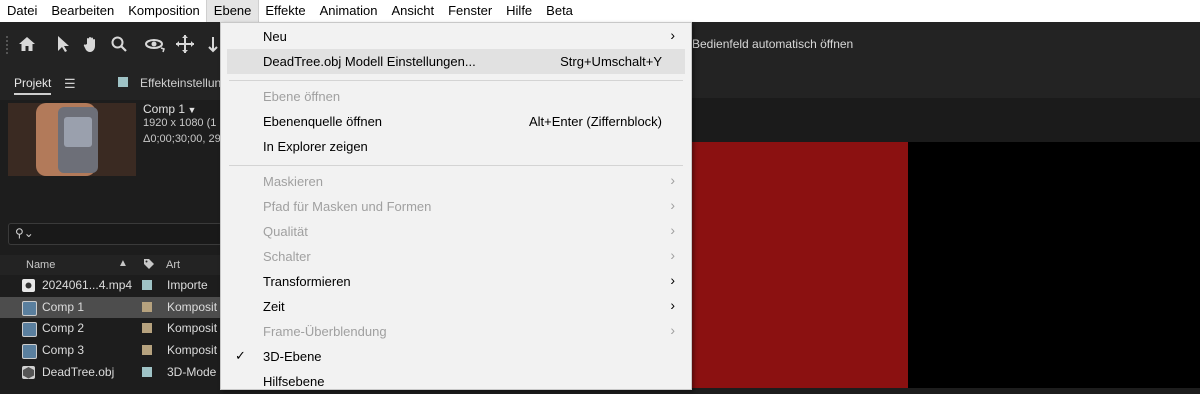 Image resolution: width=1200 pixels, height=394 pixels. What do you see at coordinates (40, 265) in the screenshot?
I see `column-name: Name` at bounding box center [40, 265].